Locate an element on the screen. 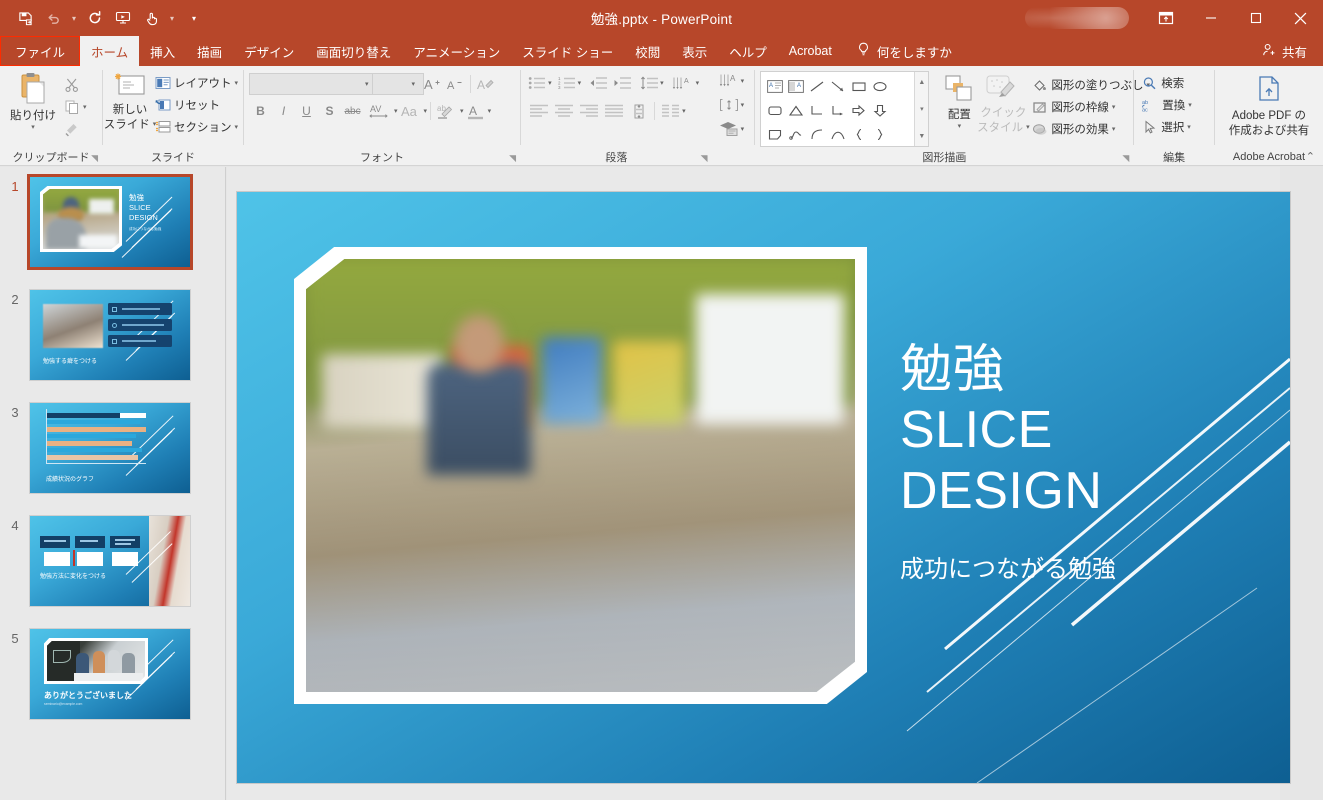  thumbnail-slide-4: 勉強方法に変化をつける is located at coordinates (110, 561).